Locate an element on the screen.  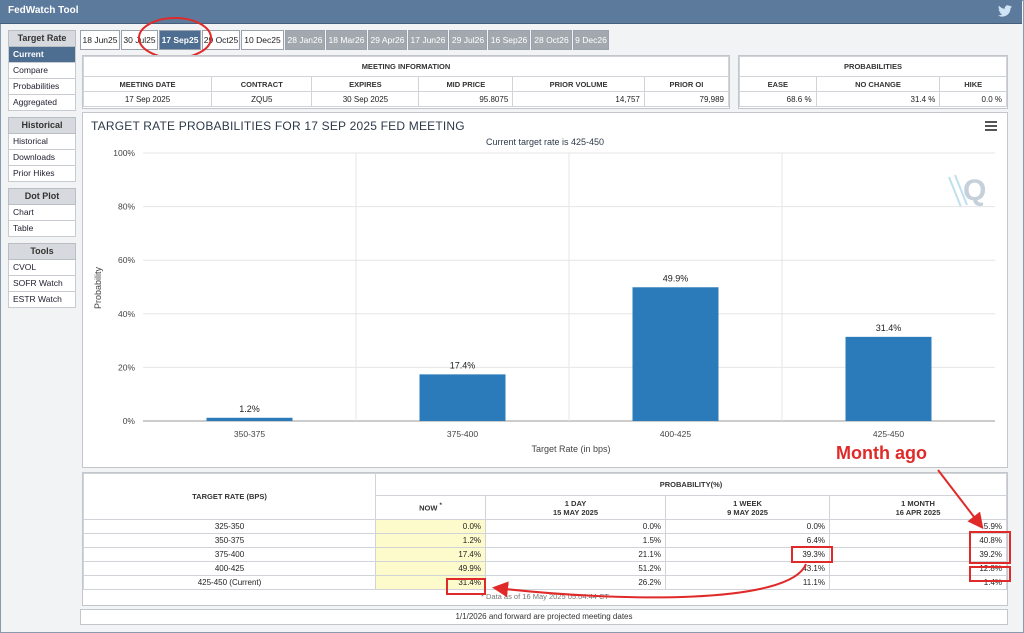
ease-value: 68.6 % is located at coordinates (778, 99).